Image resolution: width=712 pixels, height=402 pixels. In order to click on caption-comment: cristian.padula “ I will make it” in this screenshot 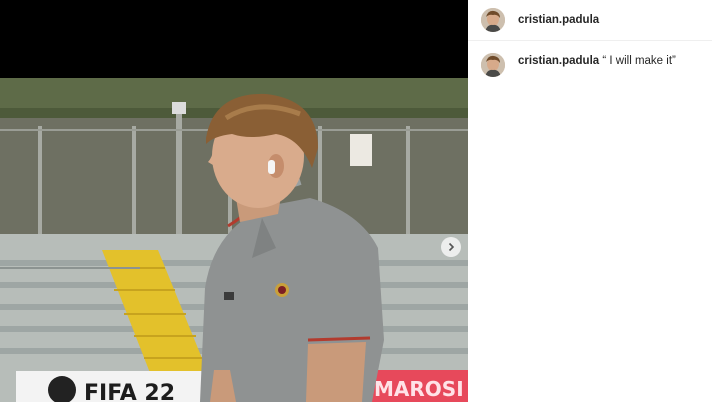, I will do `click(590, 59)`.